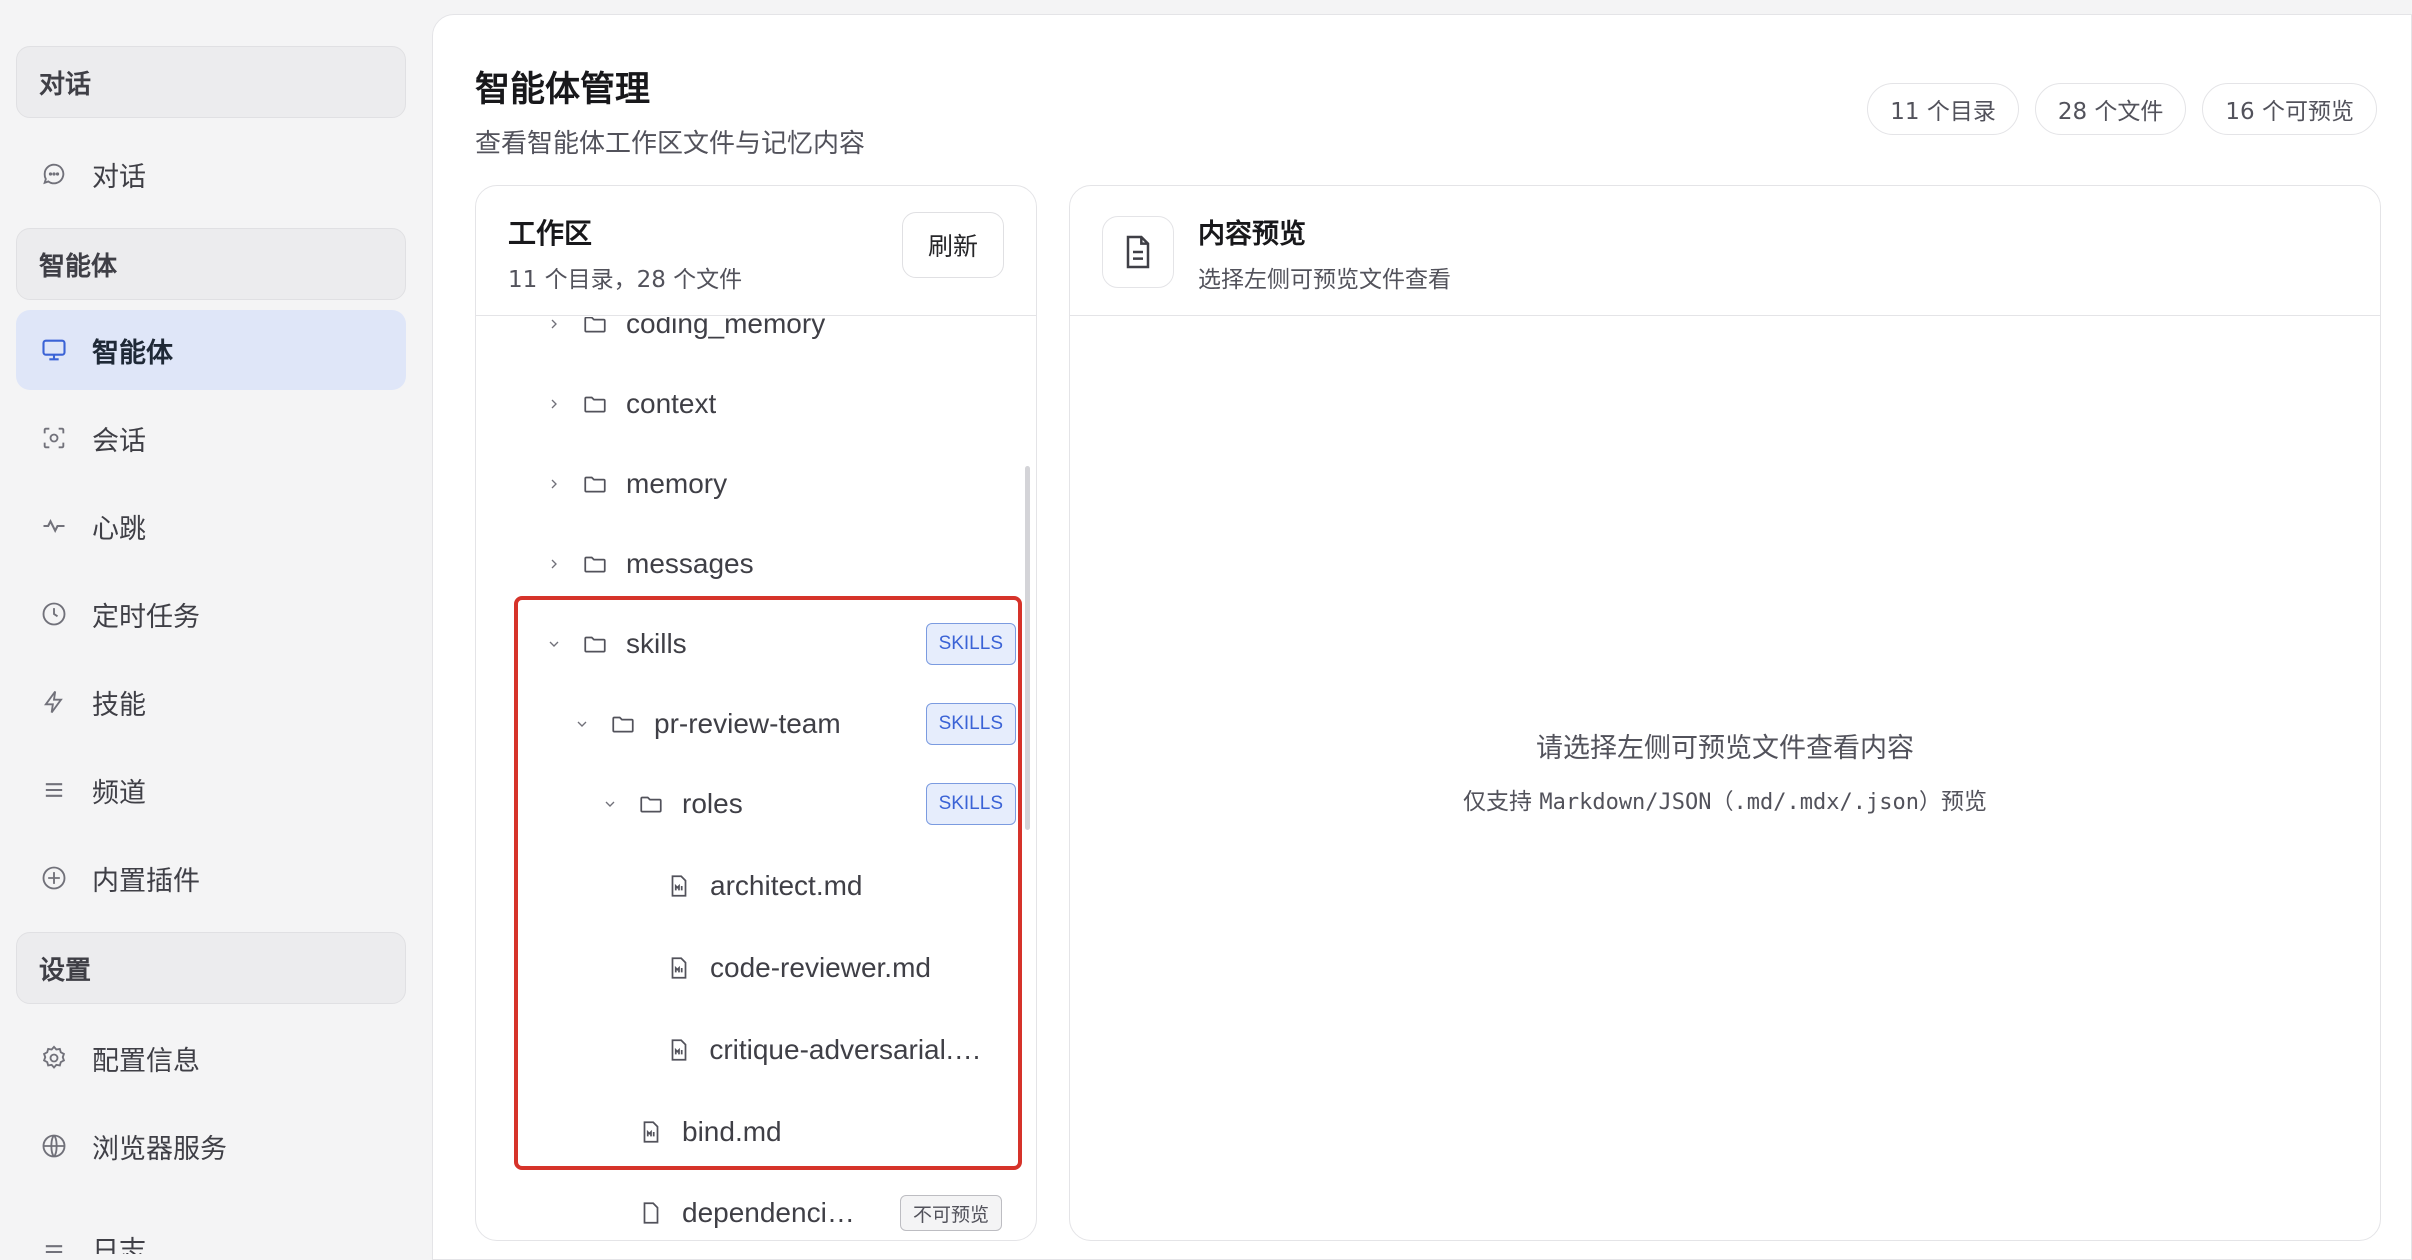 The height and width of the screenshot is (1260, 2412). What do you see at coordinates (1725, 748) in the screenshot?
I see `preview-empty-message: 请选择左侧可预览文件查看内容` at bounding box center [1725, 748].